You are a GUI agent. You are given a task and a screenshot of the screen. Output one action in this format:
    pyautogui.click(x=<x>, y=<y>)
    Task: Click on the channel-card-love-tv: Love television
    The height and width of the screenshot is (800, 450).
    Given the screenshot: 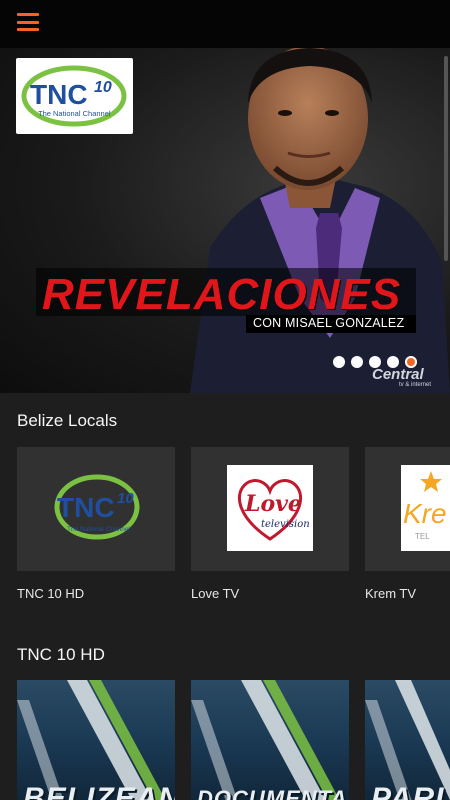 What is the action you would take?
    pyautogui.click(x=270, y=509)
    